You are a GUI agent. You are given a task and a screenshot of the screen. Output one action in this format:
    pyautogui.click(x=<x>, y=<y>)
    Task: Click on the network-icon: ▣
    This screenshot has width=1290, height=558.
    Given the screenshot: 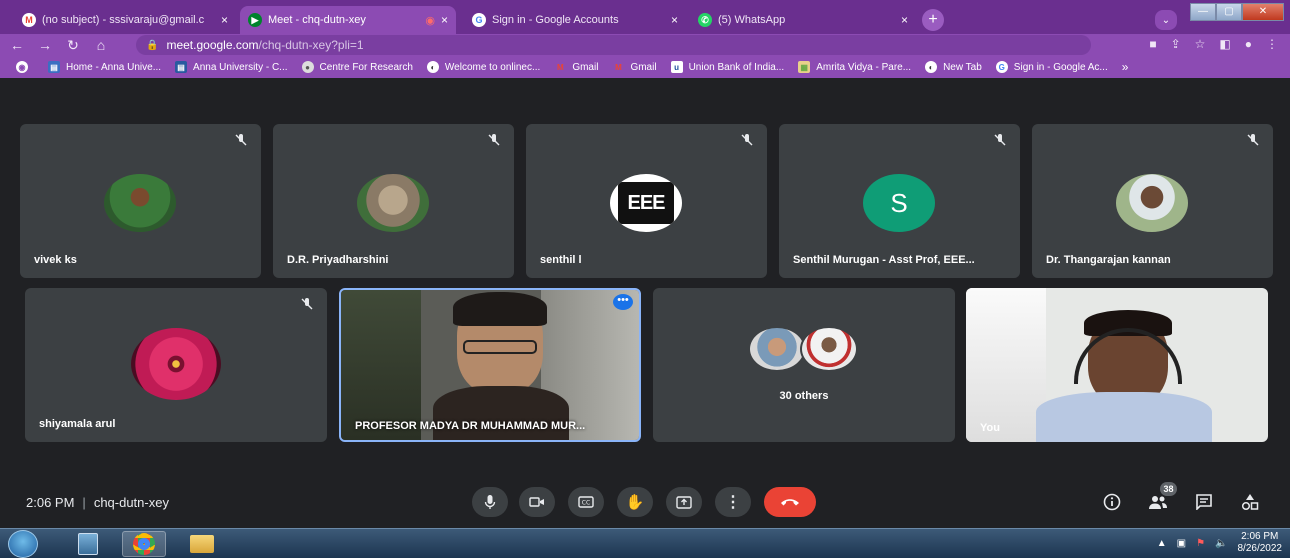 What is the action you would take?
    pyautogui.click(x=1181, y=543)
    